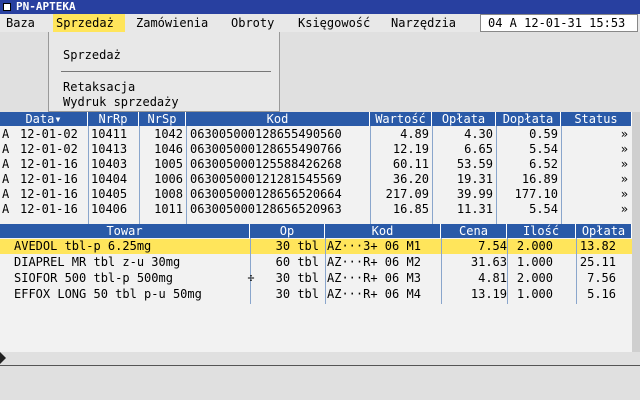  I want to click on goods-cell: ÷, so click(251, 278).